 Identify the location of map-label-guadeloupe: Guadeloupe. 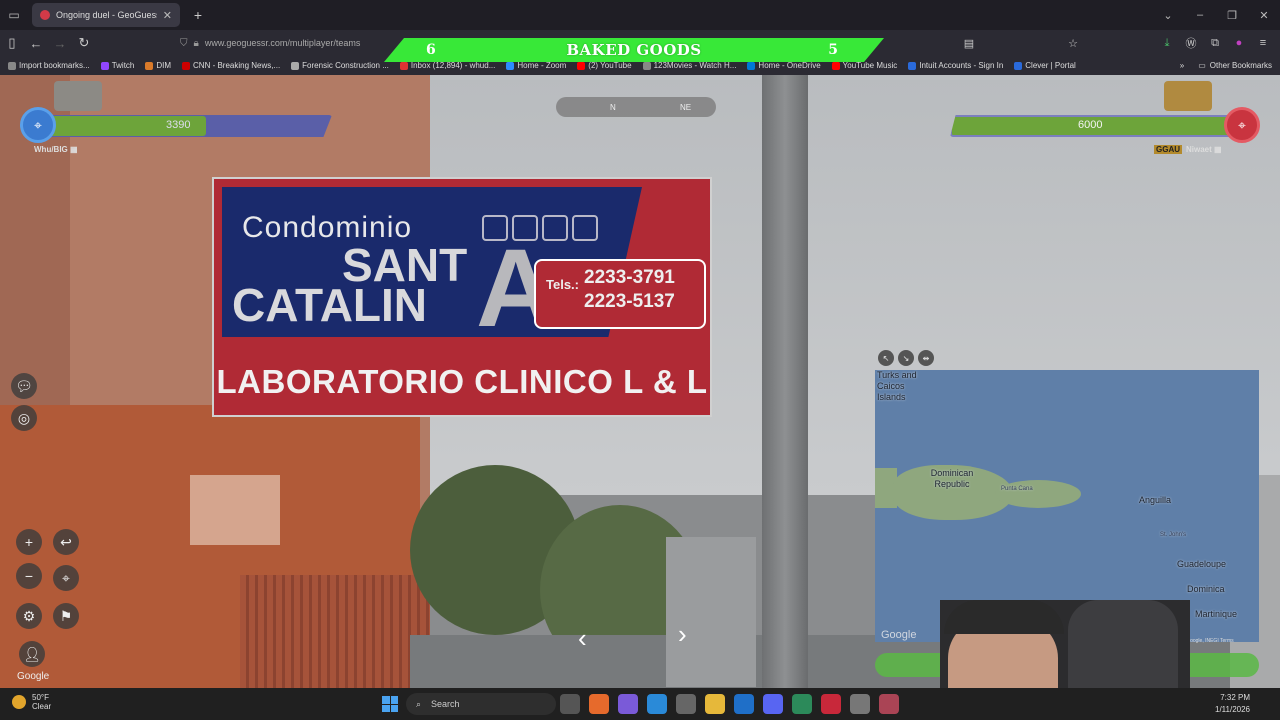
(1202, 564).